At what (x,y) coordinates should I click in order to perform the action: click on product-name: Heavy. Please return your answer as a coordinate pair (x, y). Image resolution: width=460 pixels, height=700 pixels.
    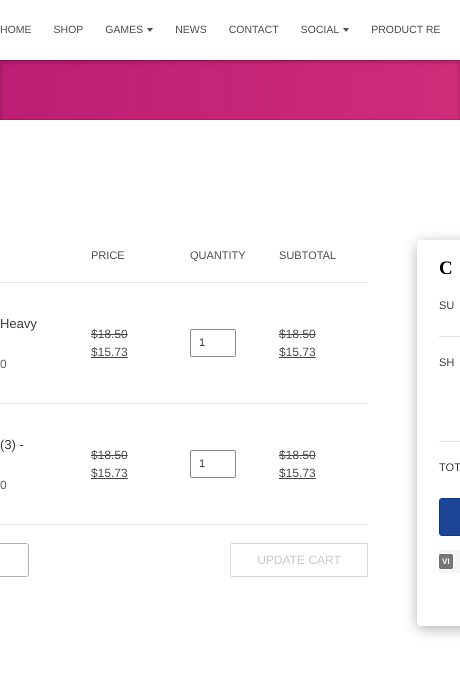
    Looking at the image, I should click on (45, 323).